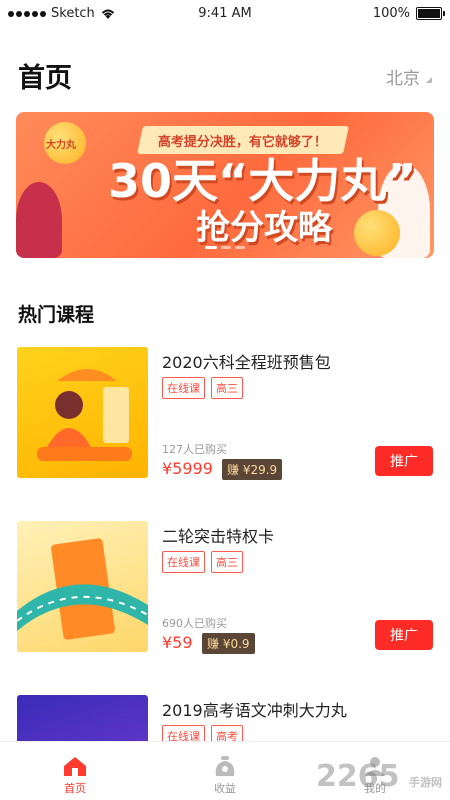 The width and height of the screenshot is (450, 800). What do you see at coordinates (75, 788) in the screenshot?
I see `tab-label: 首页` at bounding box center [75, 788].